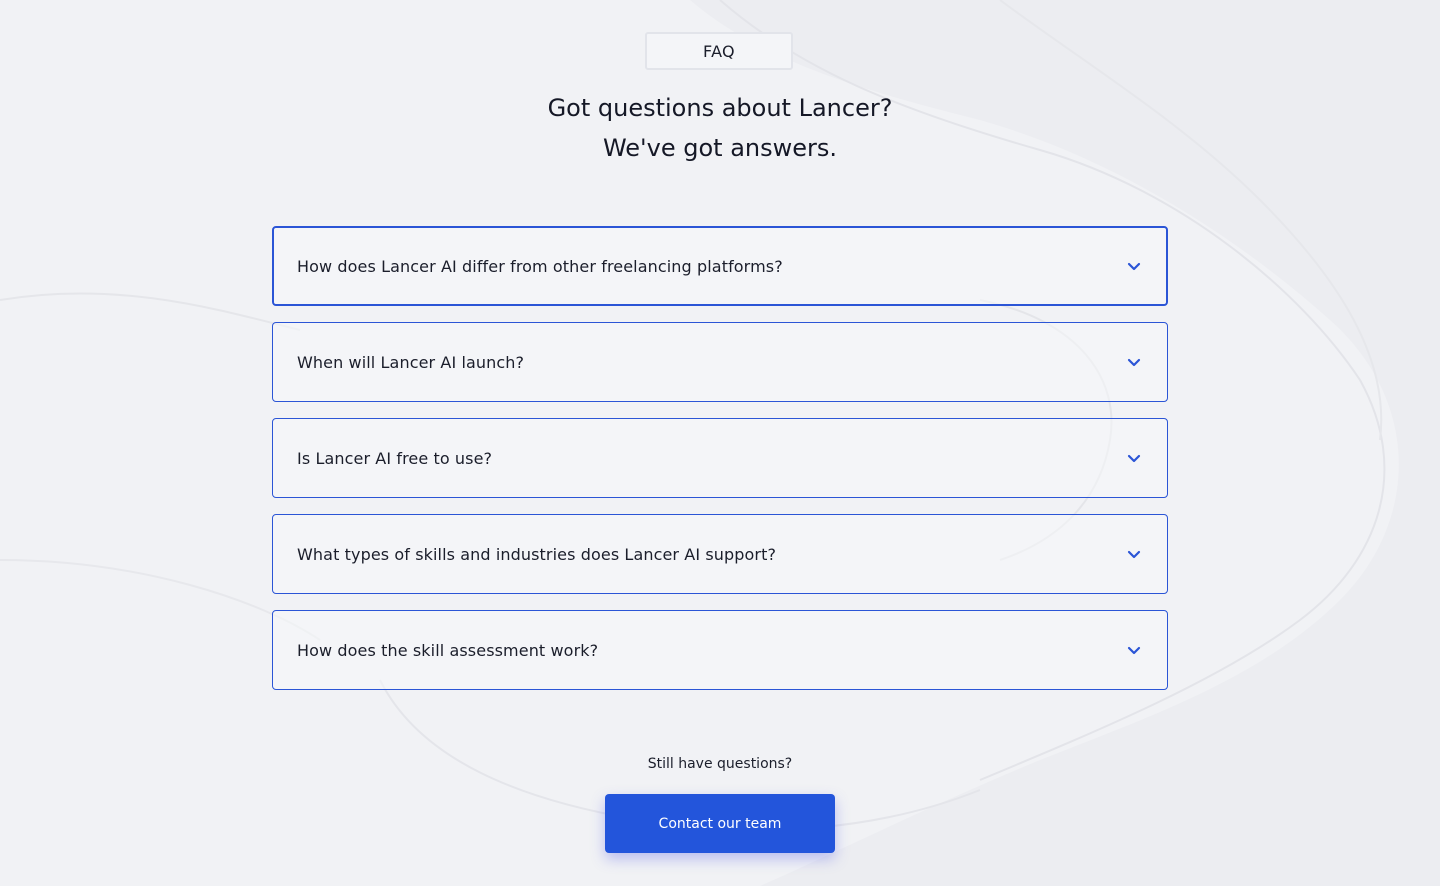  Describe the element at coordinates (720, 650) in the screenshot. I see `faq-item: How does the skill assessment work?` at that location.